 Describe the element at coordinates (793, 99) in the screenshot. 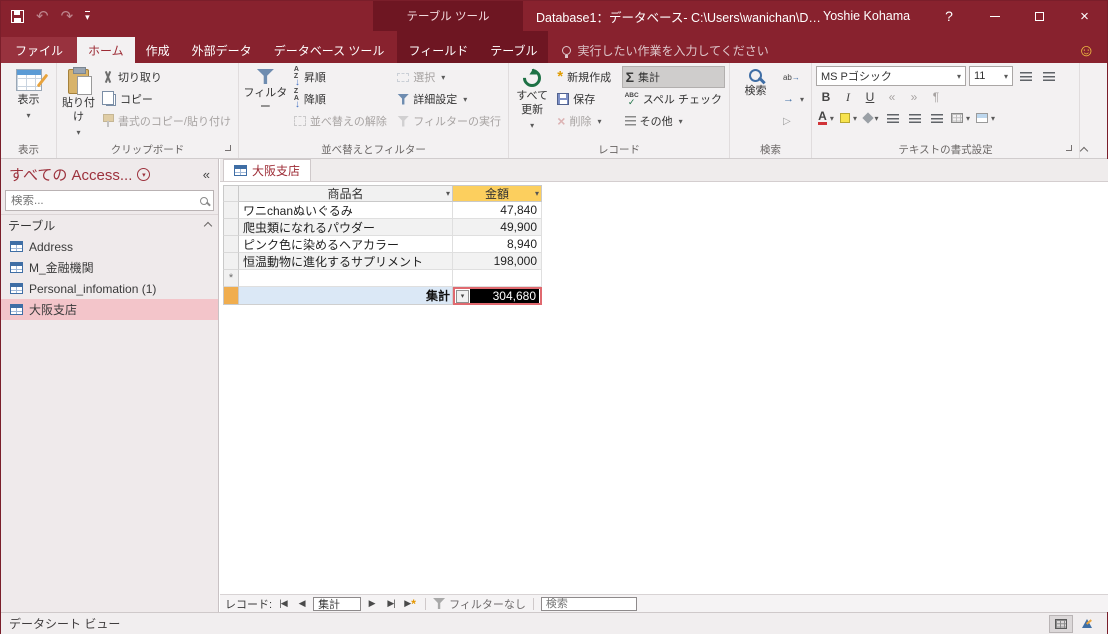

I see `goto-button` at that location.